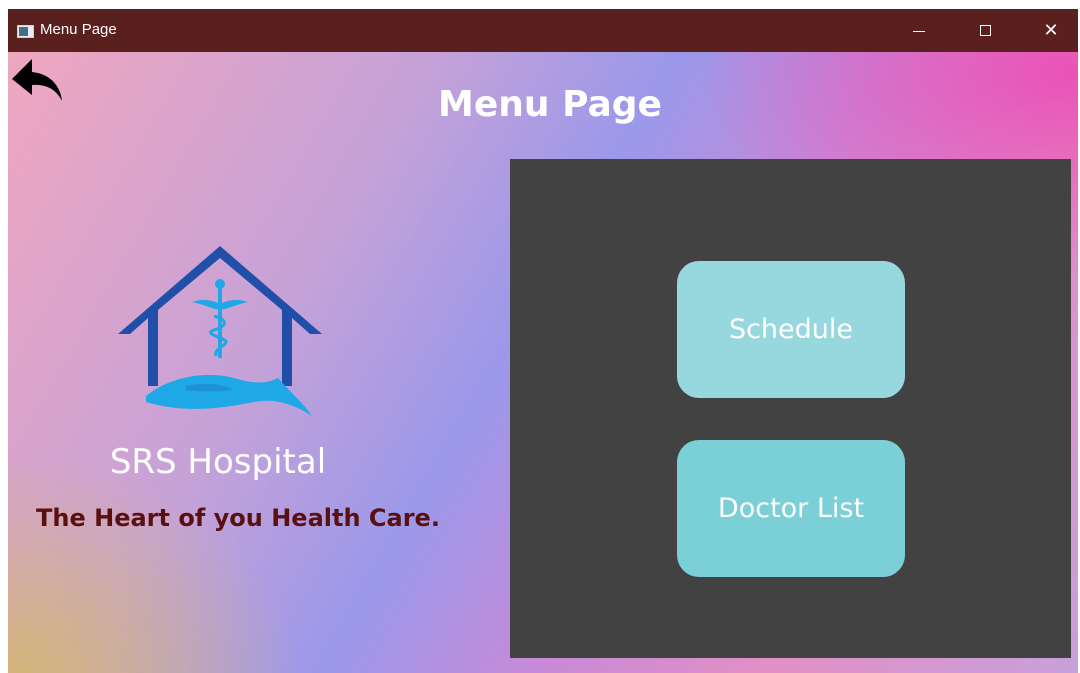 This screenshot has width=1080, height=673. I want to click on close-icon: ✕, so click(1051, 30).